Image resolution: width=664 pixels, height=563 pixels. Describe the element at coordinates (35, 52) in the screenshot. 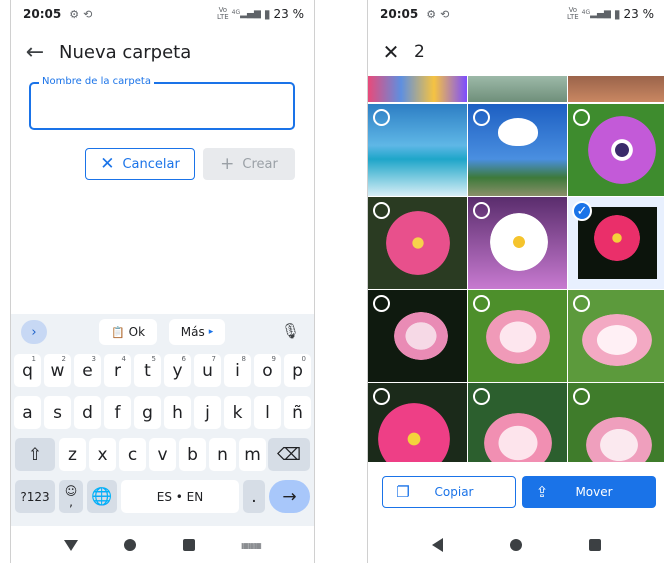

I see `arrow-left-icon: ←` at that location.